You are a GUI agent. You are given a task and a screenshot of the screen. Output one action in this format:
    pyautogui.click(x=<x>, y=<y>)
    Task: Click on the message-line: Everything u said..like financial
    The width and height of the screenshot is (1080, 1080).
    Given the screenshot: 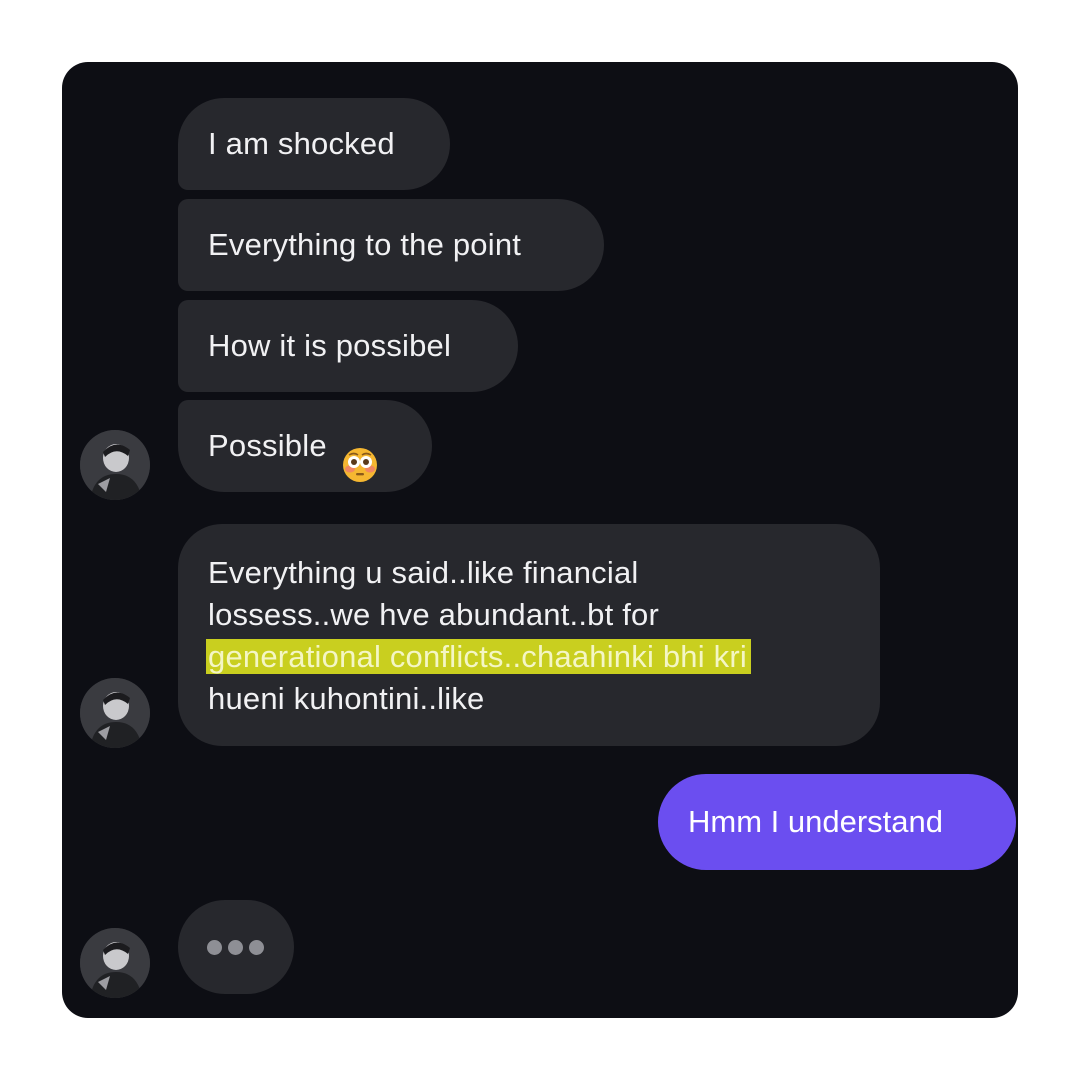 What is the action you would take?
    pyautogui.click(x=423, y=572)
    